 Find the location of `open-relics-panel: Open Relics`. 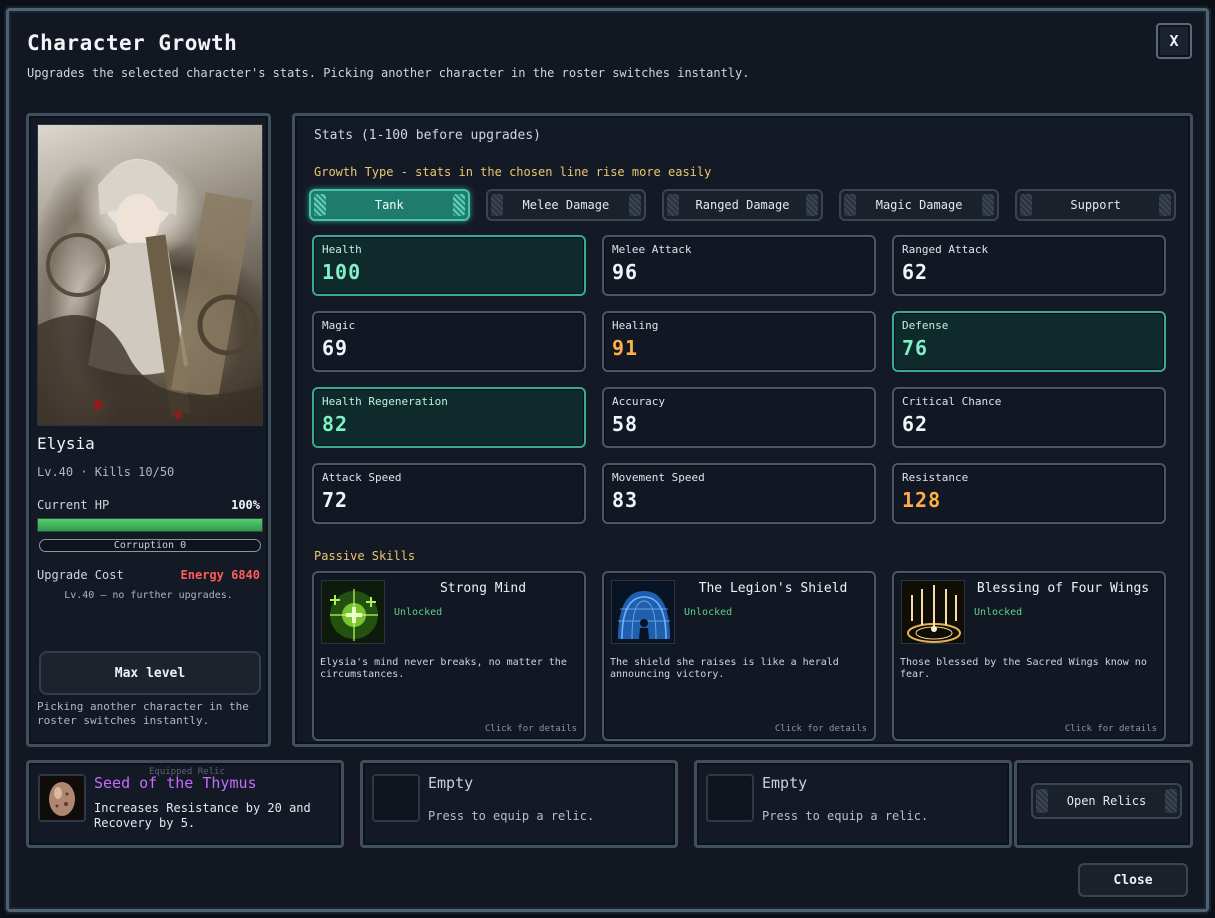

open-relics-panel: Open Relics is located at coordinates (1103, 804).